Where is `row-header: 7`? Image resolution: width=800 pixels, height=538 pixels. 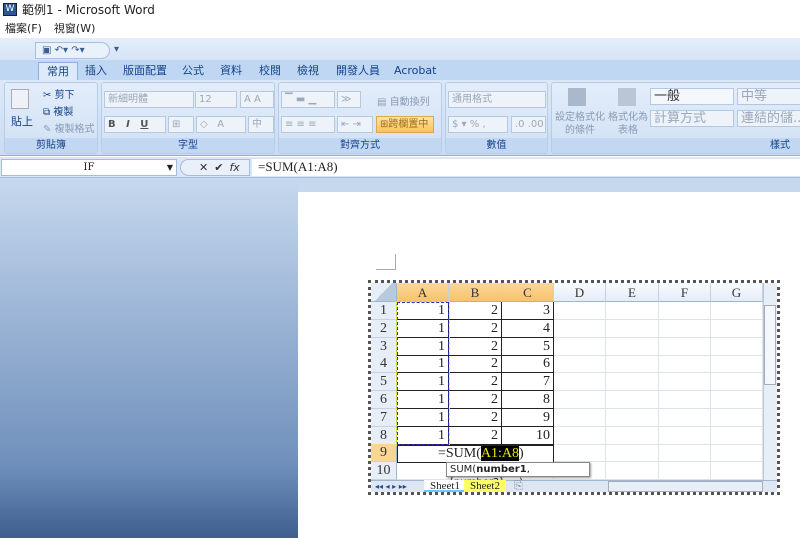
row-header: 7 is located at coordinates (384, 417).